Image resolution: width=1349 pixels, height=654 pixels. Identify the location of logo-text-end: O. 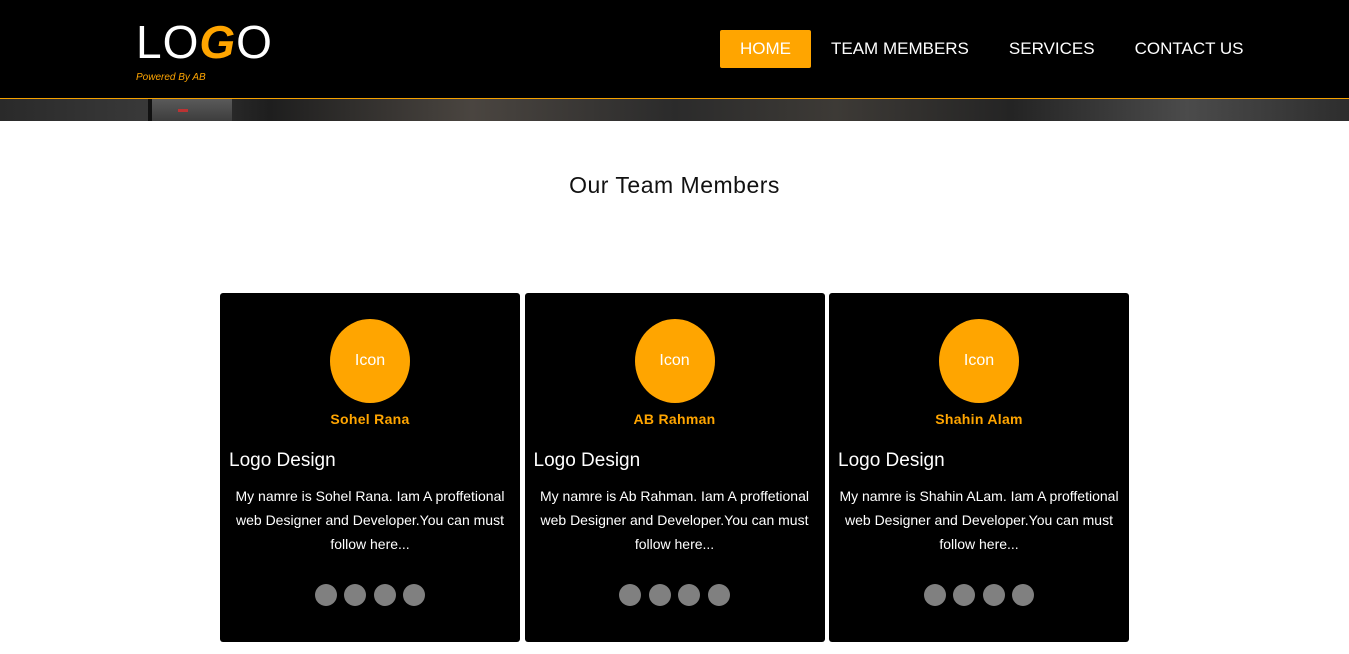
(254, 42).